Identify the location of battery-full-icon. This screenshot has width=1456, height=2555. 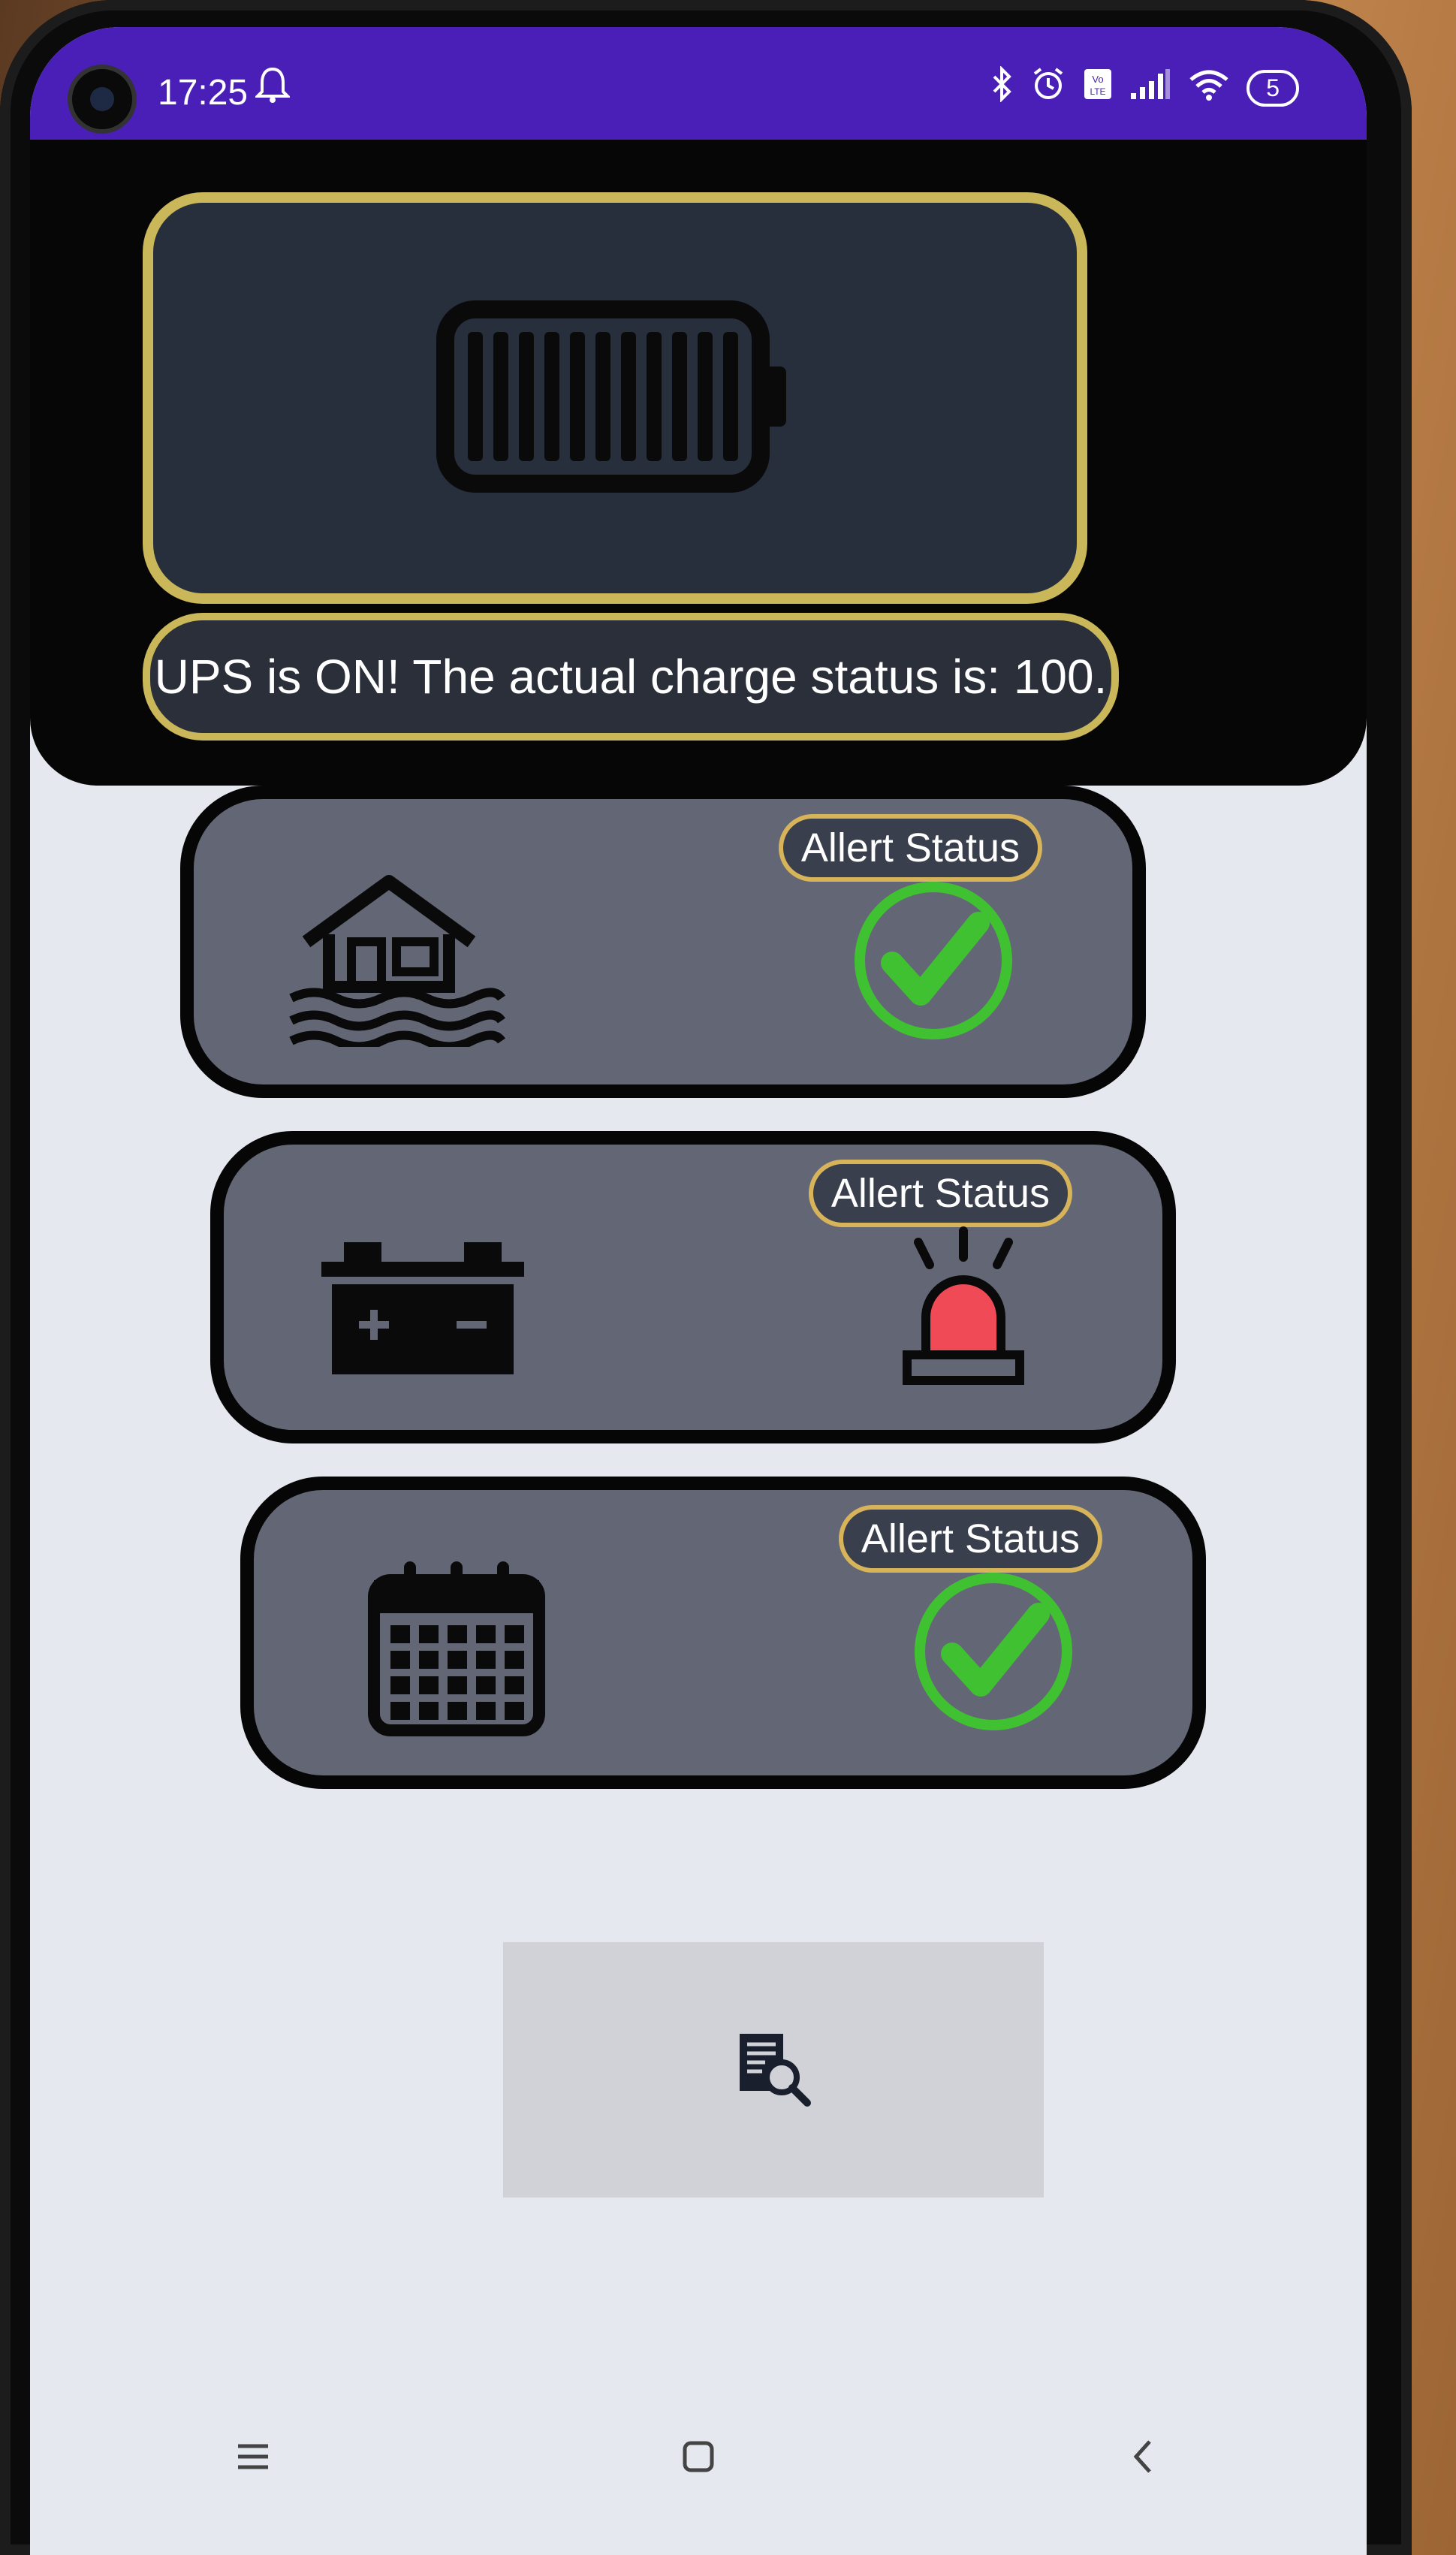
(615, 398).